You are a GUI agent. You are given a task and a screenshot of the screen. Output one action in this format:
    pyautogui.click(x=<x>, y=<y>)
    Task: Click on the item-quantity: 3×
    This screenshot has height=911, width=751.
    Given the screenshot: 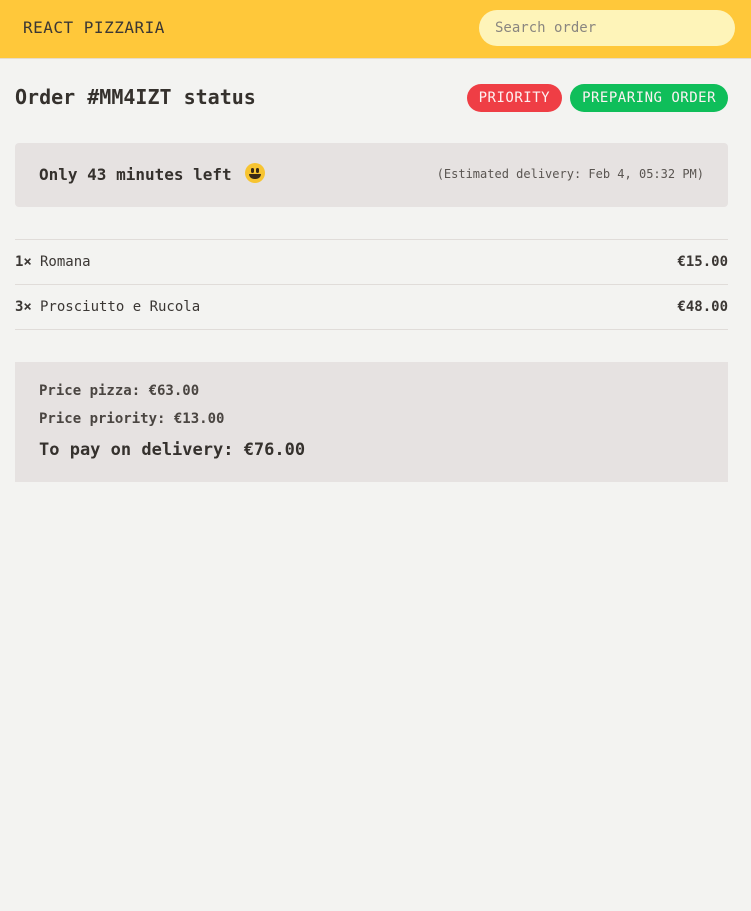 What is the action you would take?
    pyautogui.click(x=23, y=307)
    